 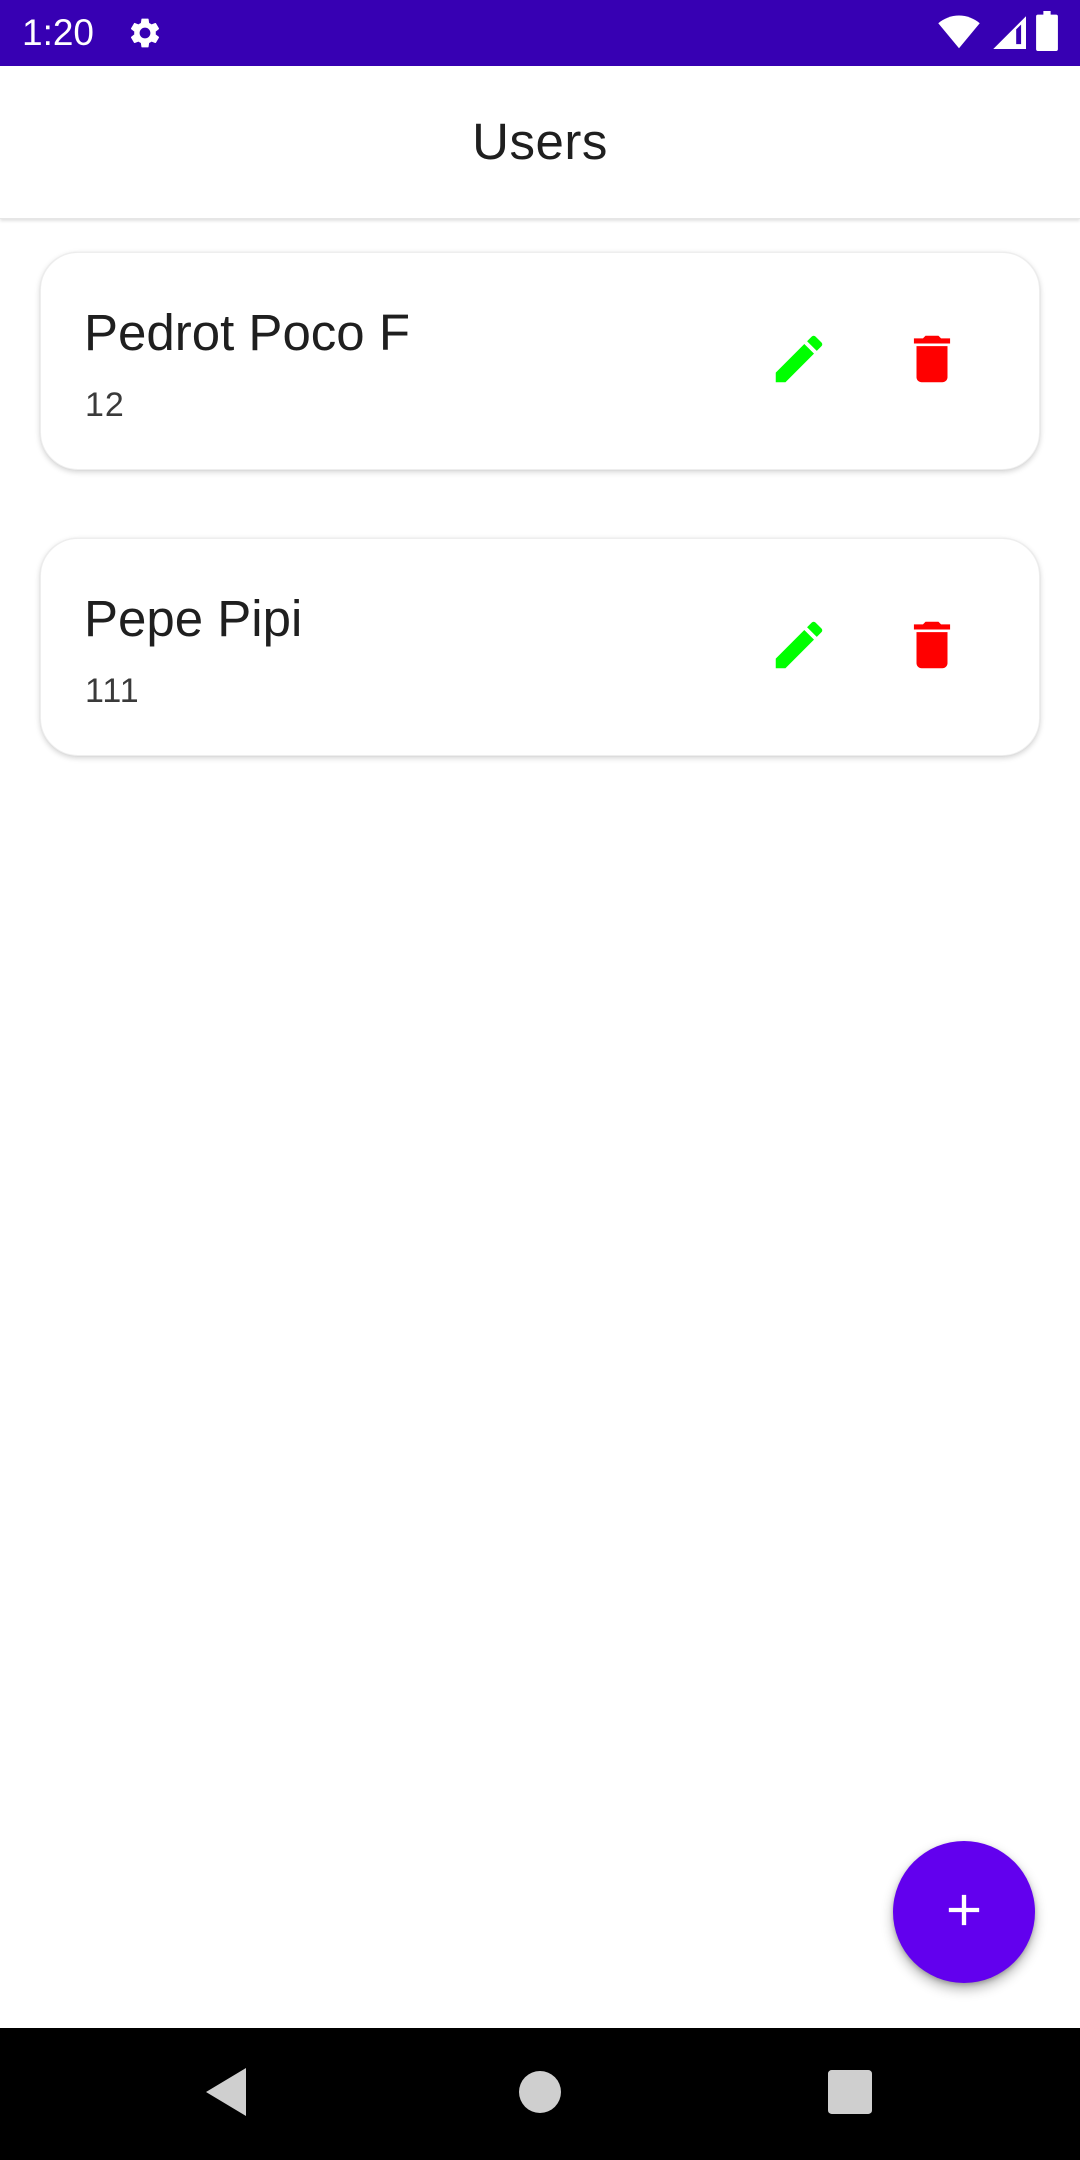 I want to click on user-name: Pedrot Poco F, so click(x=247, y=332).